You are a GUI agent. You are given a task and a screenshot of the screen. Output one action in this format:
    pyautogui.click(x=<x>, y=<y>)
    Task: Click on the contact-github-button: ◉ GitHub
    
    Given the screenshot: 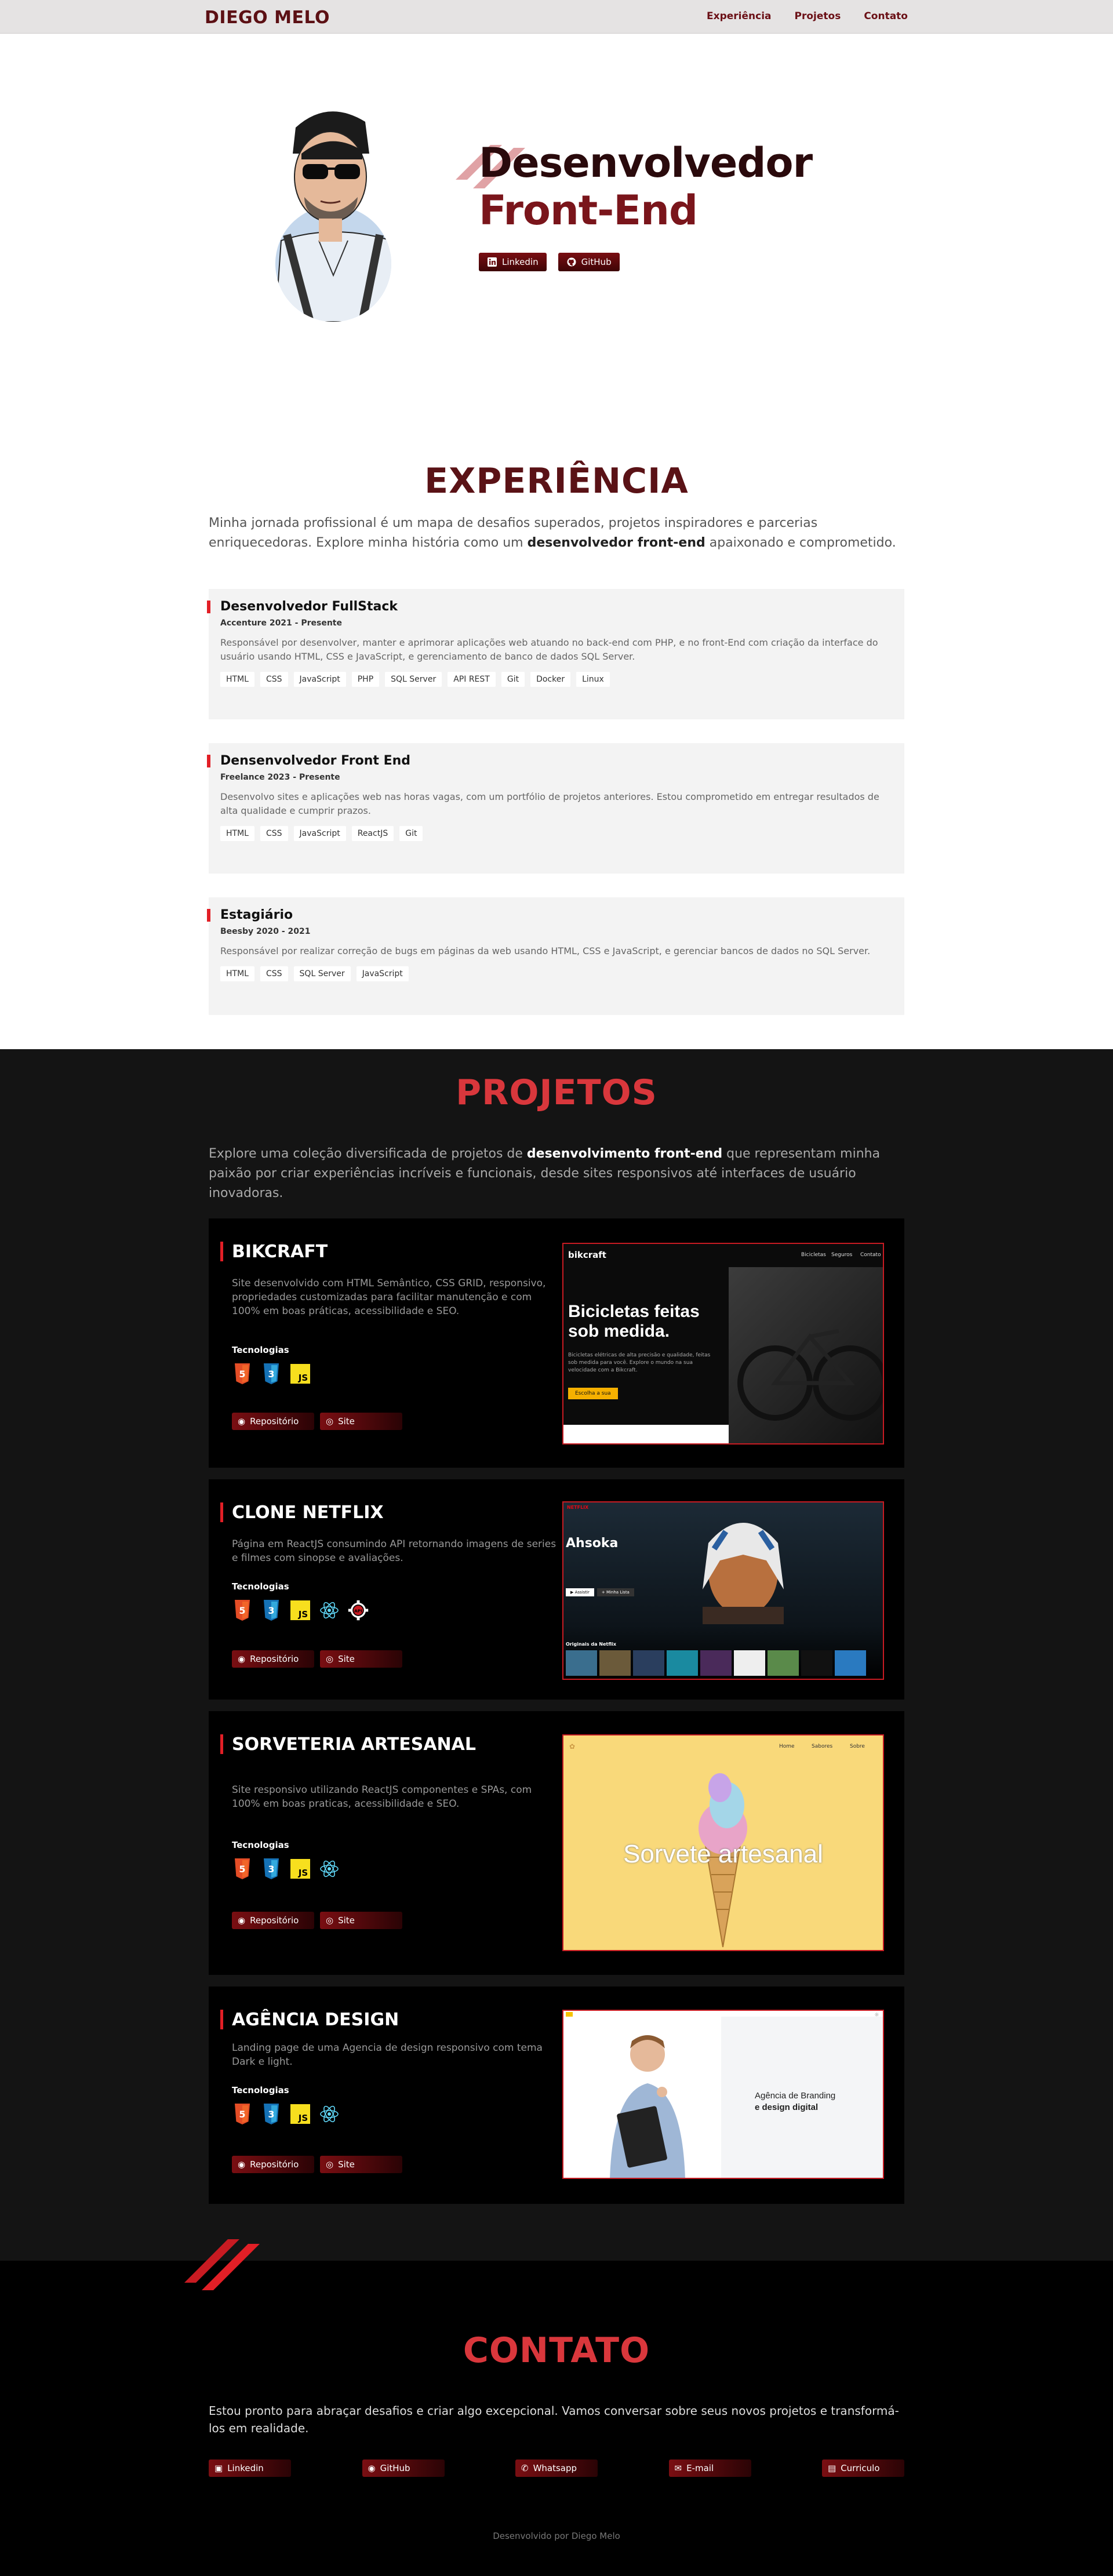 What is the action you would take?
    pyautogui.click(x=403, y=2468)
    